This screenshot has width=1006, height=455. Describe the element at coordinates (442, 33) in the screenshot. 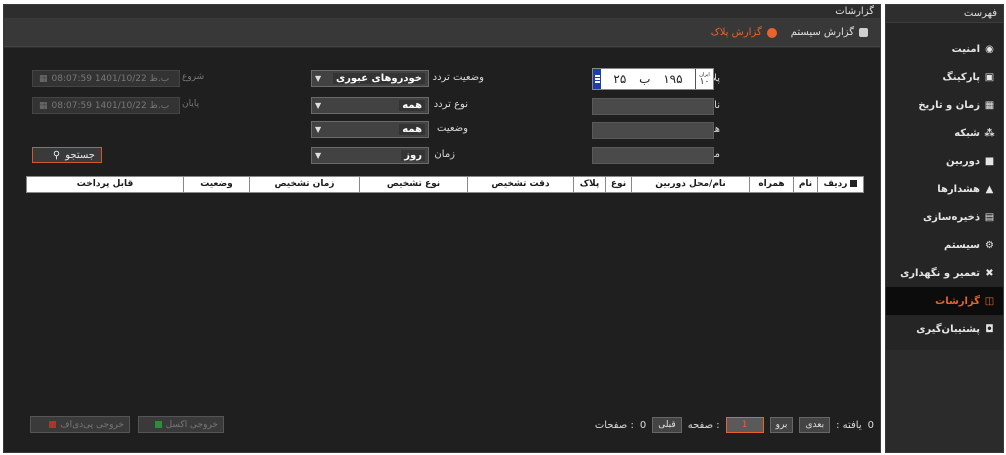

I see `tab-bar: گزارش سیستم گزارش پلاک` at that location.